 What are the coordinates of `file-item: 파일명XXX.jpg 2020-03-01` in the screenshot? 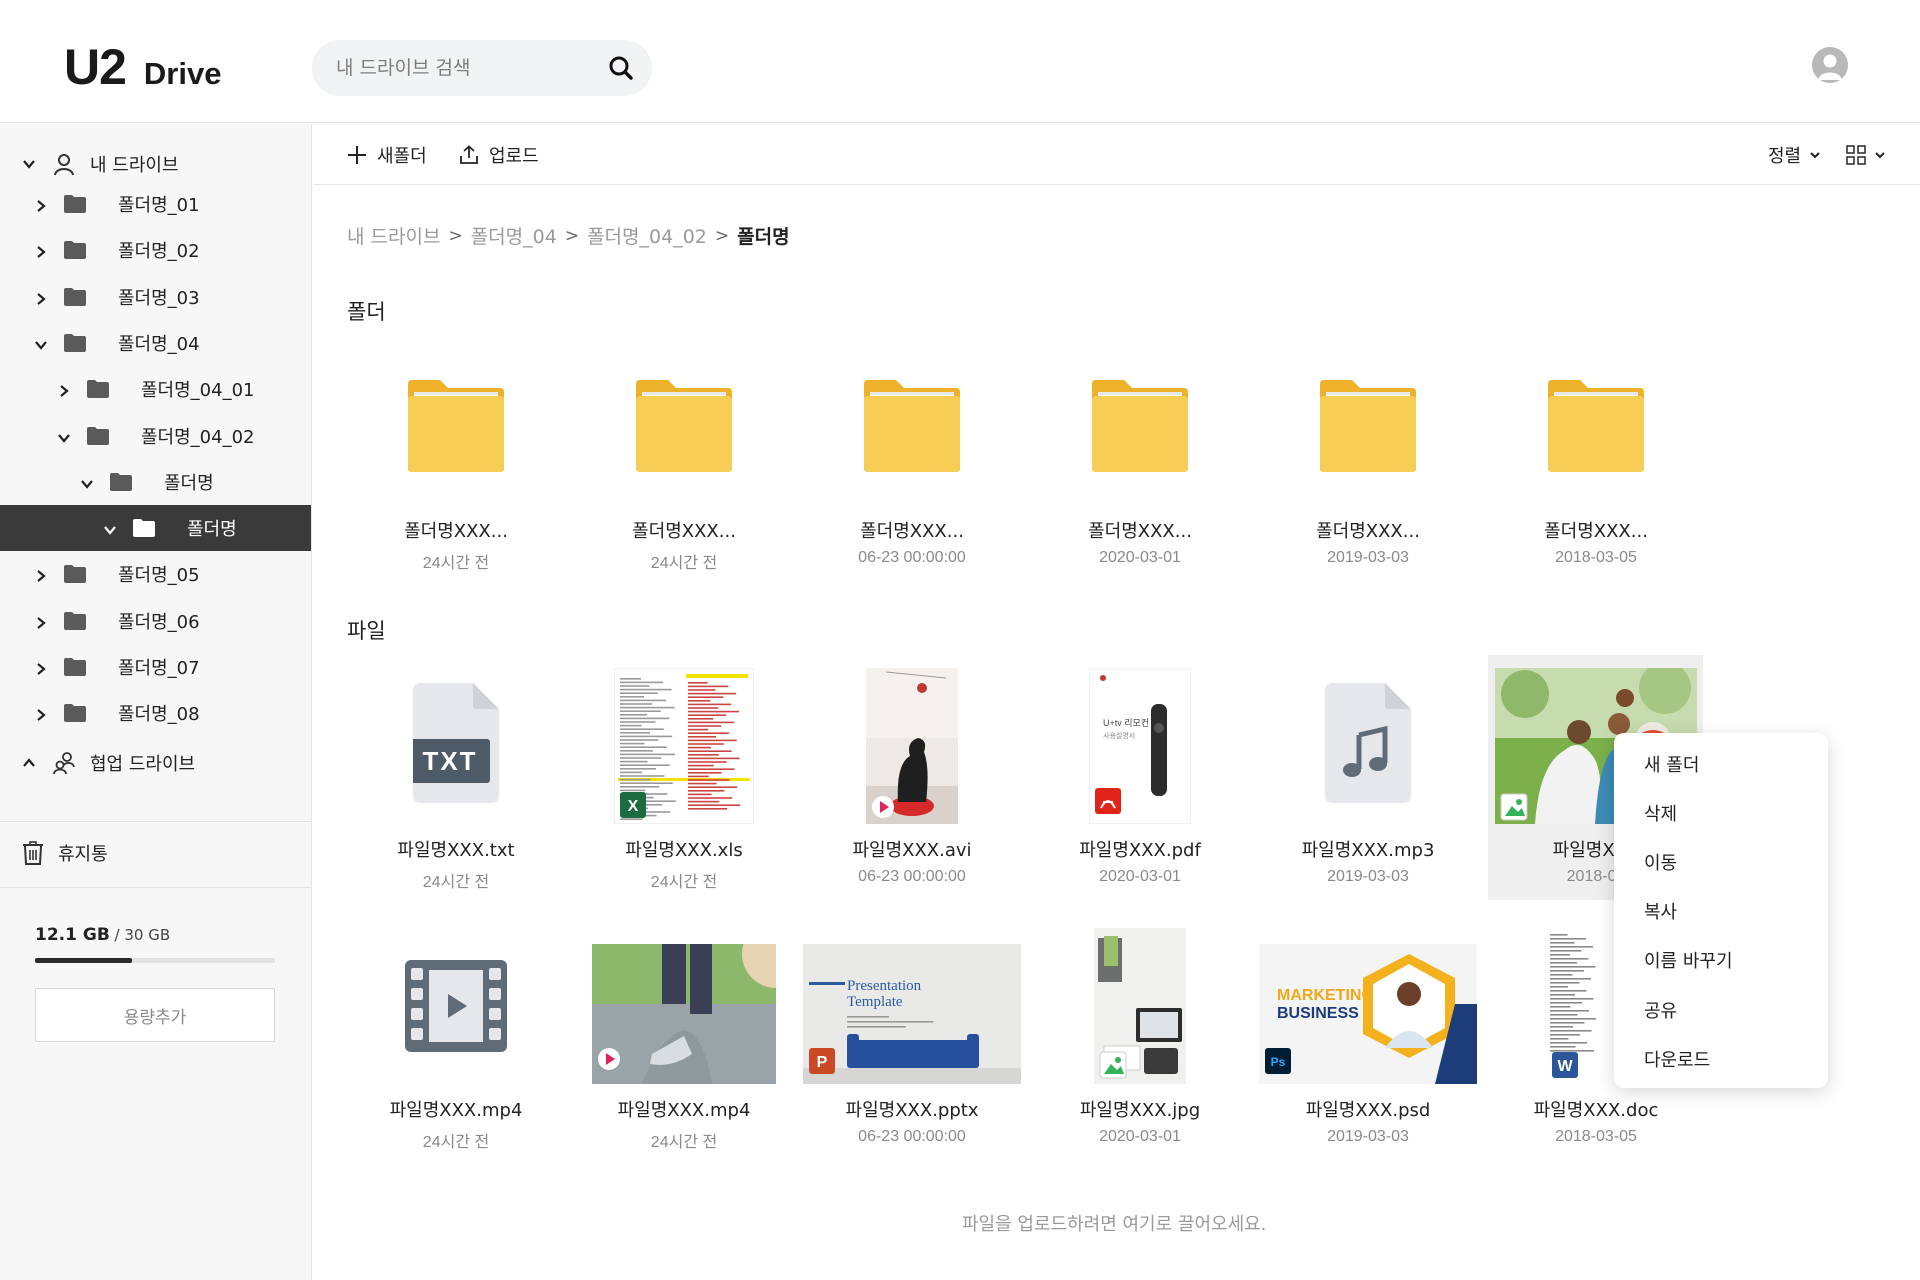 It's located at (1140, 1121).